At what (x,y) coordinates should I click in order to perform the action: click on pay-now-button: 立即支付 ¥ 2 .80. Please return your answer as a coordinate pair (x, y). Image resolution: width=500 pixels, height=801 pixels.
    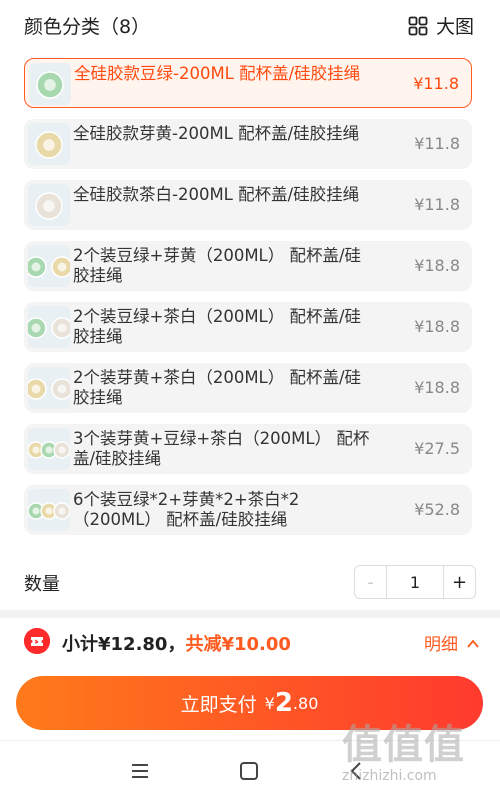
    Looking at the image, I should click on (249, 703).